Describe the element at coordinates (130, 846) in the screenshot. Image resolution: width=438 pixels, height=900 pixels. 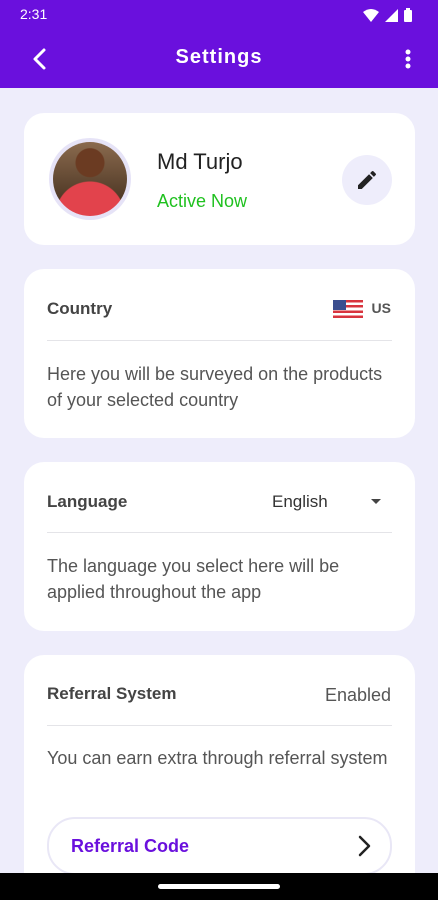
I see `referral-code-label: Referral Code` at that location.